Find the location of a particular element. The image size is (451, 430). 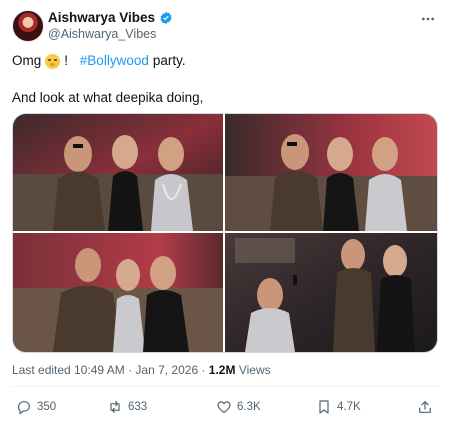

divider is located at coordinates (225, 386).